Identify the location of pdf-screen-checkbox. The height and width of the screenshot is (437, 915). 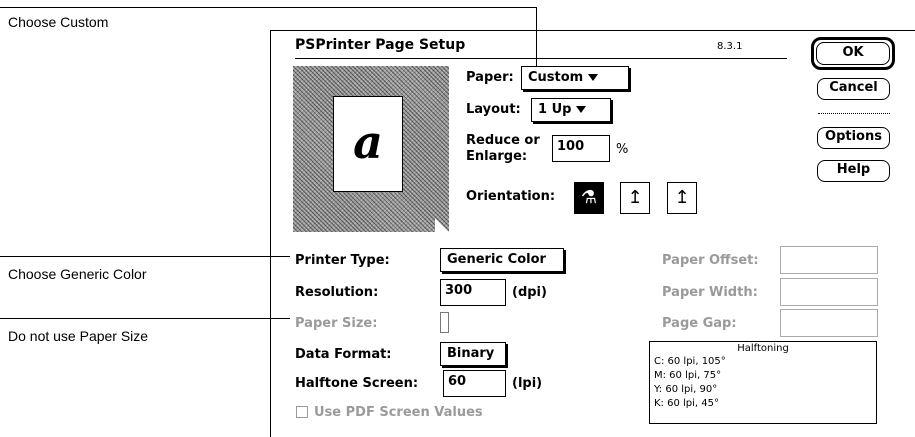
(302, 412).